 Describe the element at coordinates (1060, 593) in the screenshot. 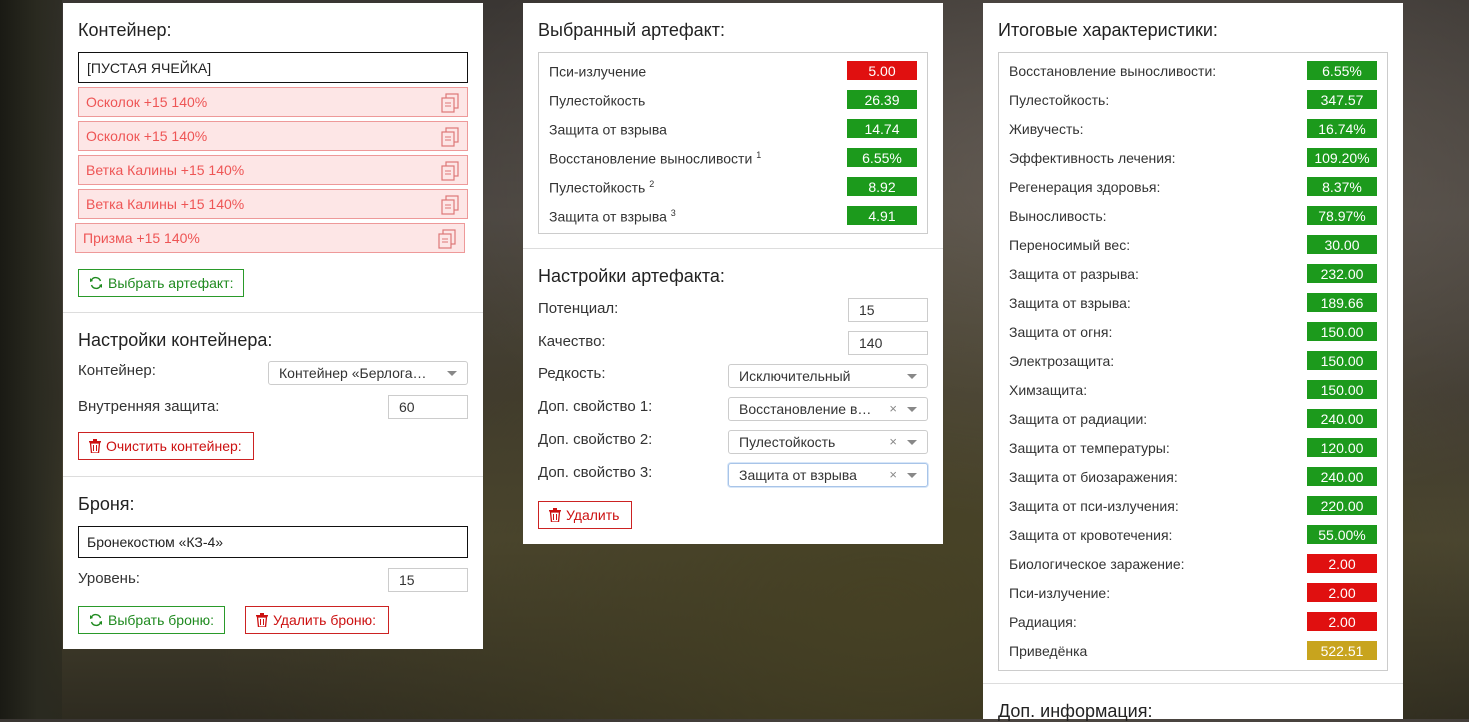

I see `stat-label: Пси-излучение:` at that location.